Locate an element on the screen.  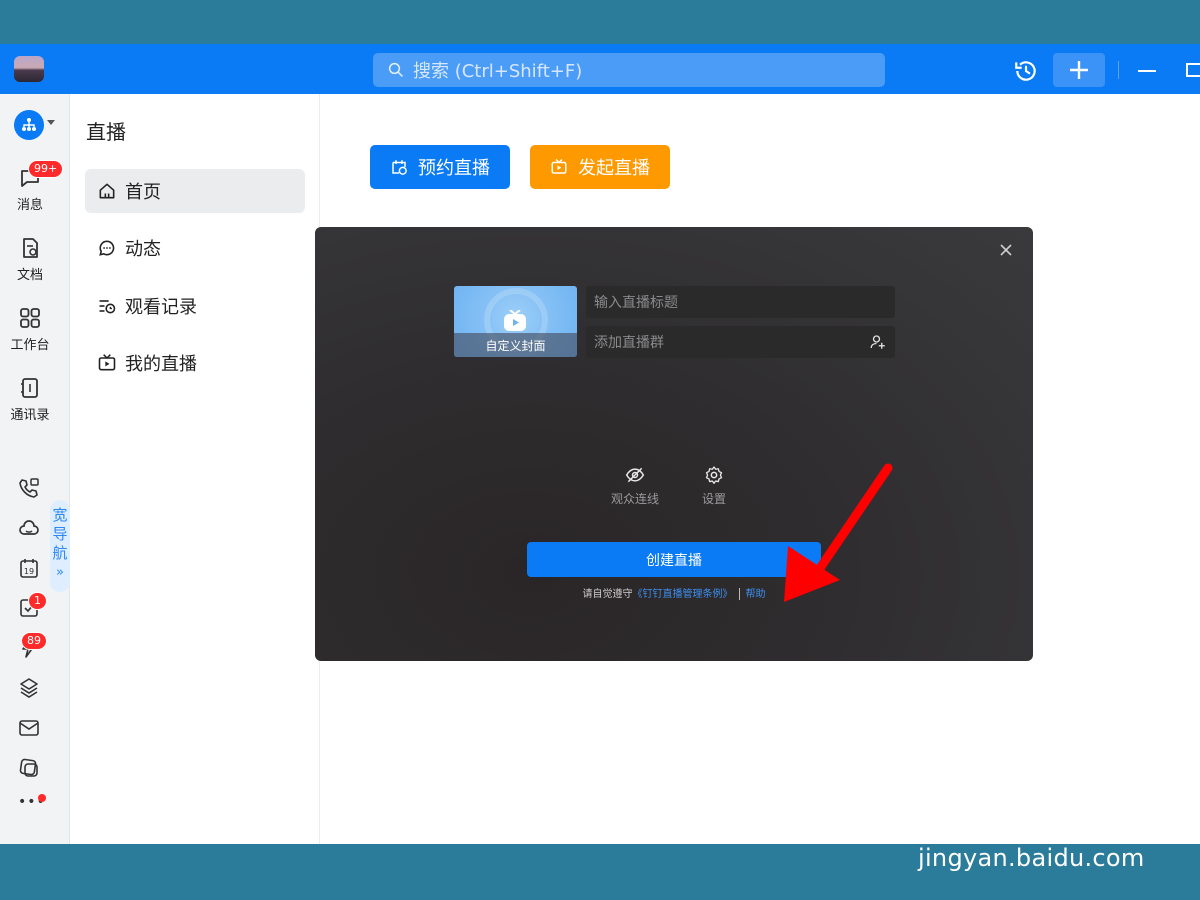
nav-item-watch-history: 观看记录 is located at coordinates (195, 306).